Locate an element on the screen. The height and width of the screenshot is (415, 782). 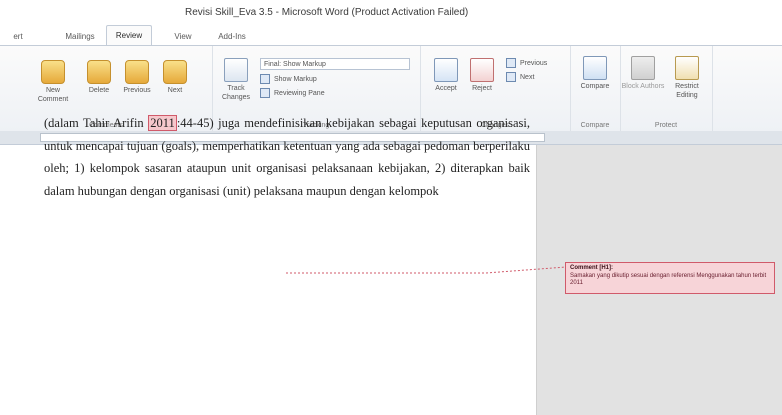
accept-icon is located at coordinates (446, 70).